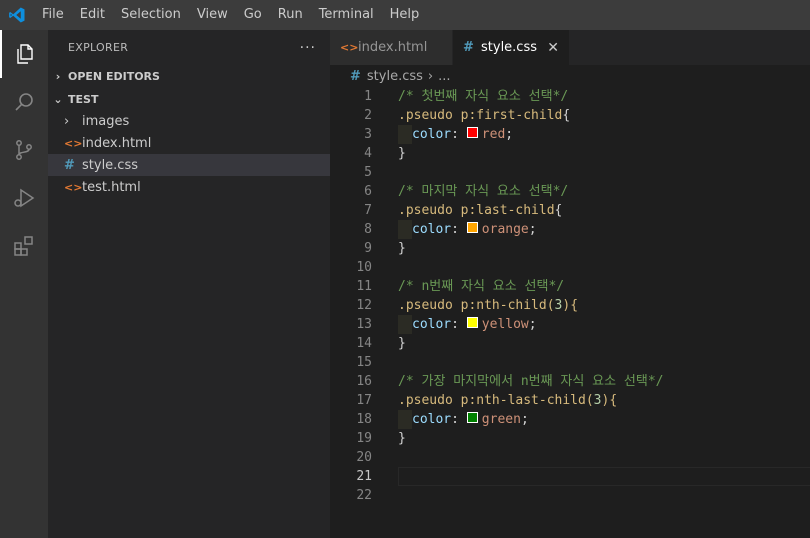 The image size is (810, 538). What do you see at coordinates (364, 457) in the screenshot?
I see `line-number: 20` at bounding box center [364, 457].